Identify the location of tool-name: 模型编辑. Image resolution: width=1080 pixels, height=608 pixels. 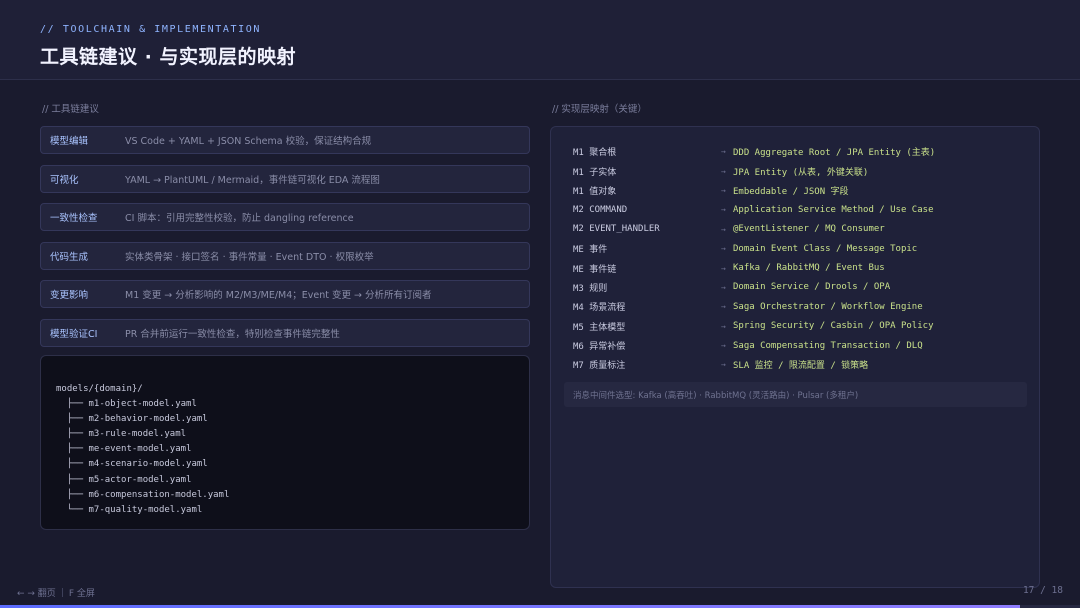
(69, 141).